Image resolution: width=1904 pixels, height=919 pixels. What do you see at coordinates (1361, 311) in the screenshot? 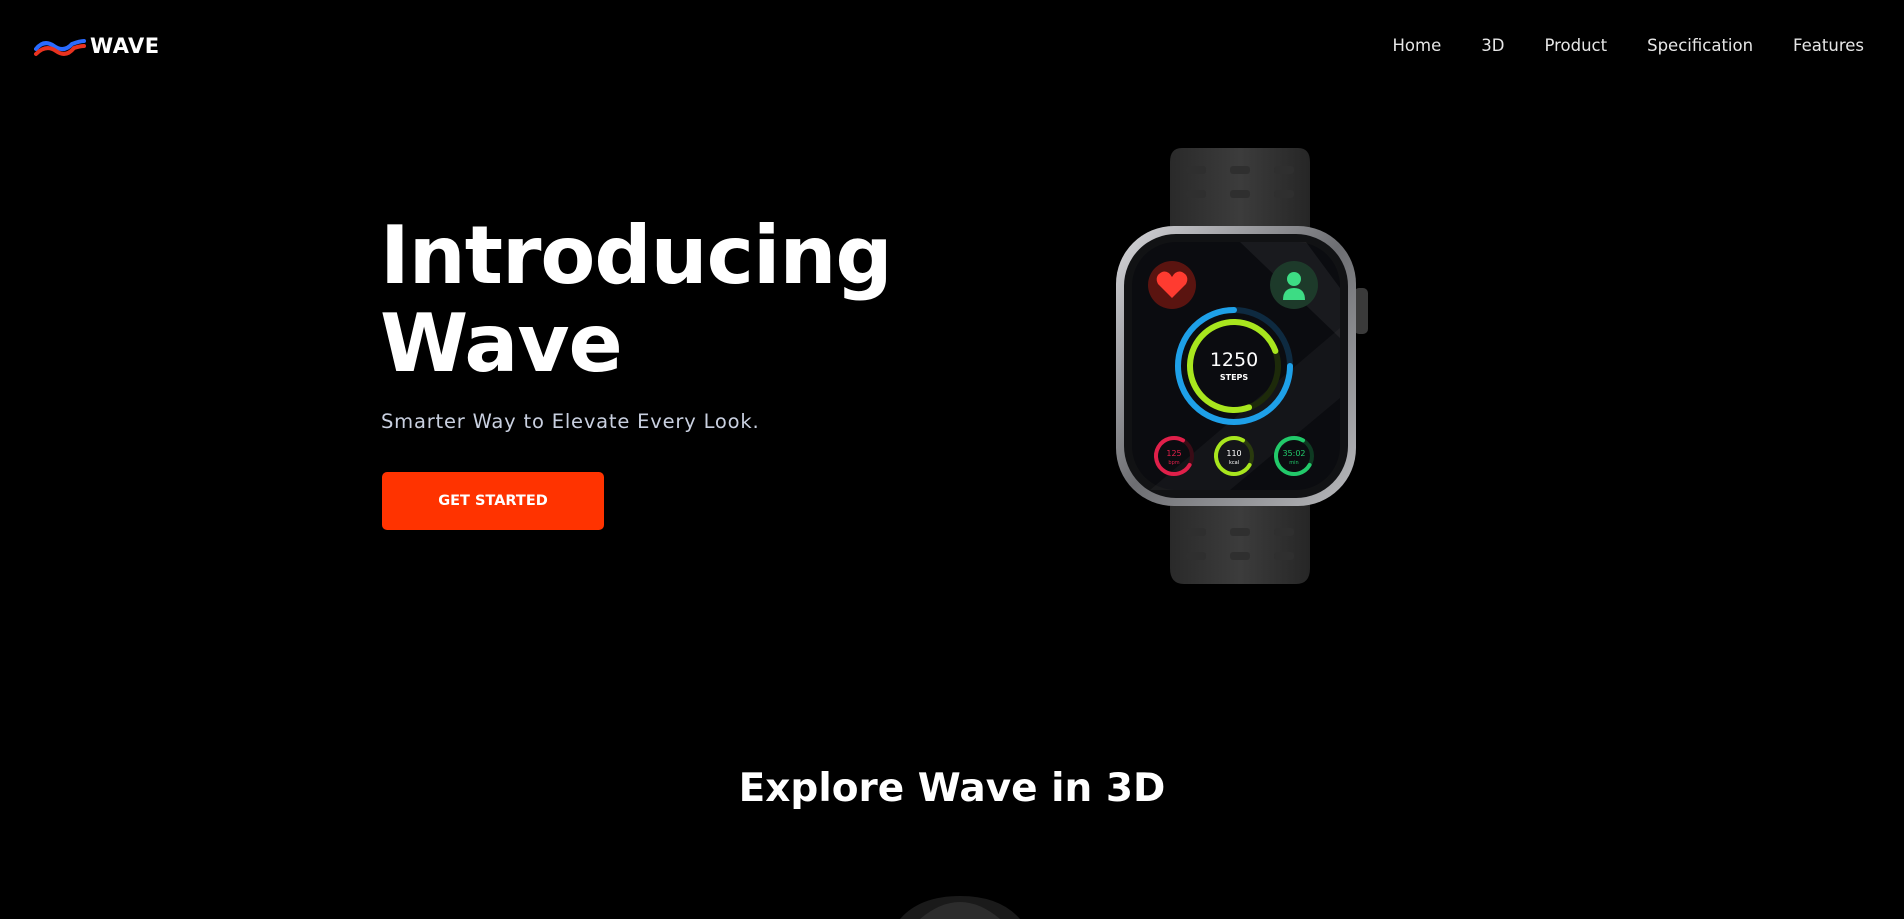
I see `watch-crown` at bounding box center [1361, 311].